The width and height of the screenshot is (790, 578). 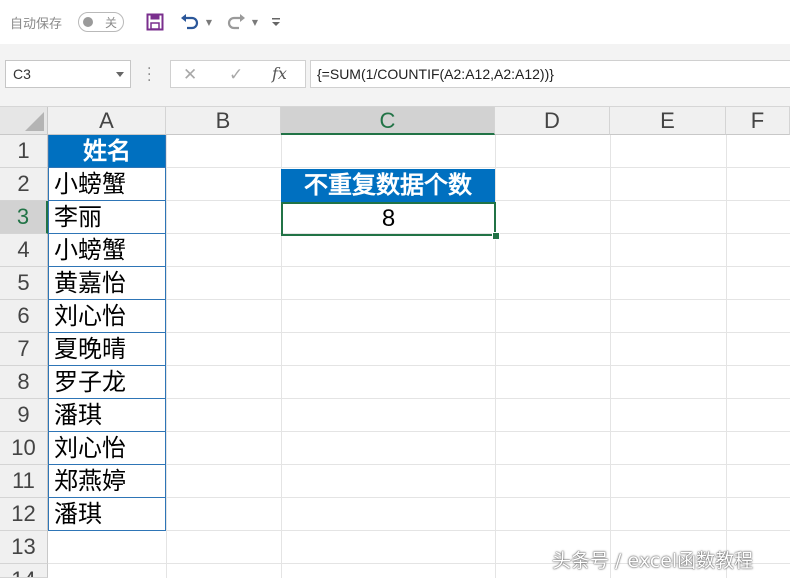 I want to click on row-header-11: 11, so click(x=24, y=481).